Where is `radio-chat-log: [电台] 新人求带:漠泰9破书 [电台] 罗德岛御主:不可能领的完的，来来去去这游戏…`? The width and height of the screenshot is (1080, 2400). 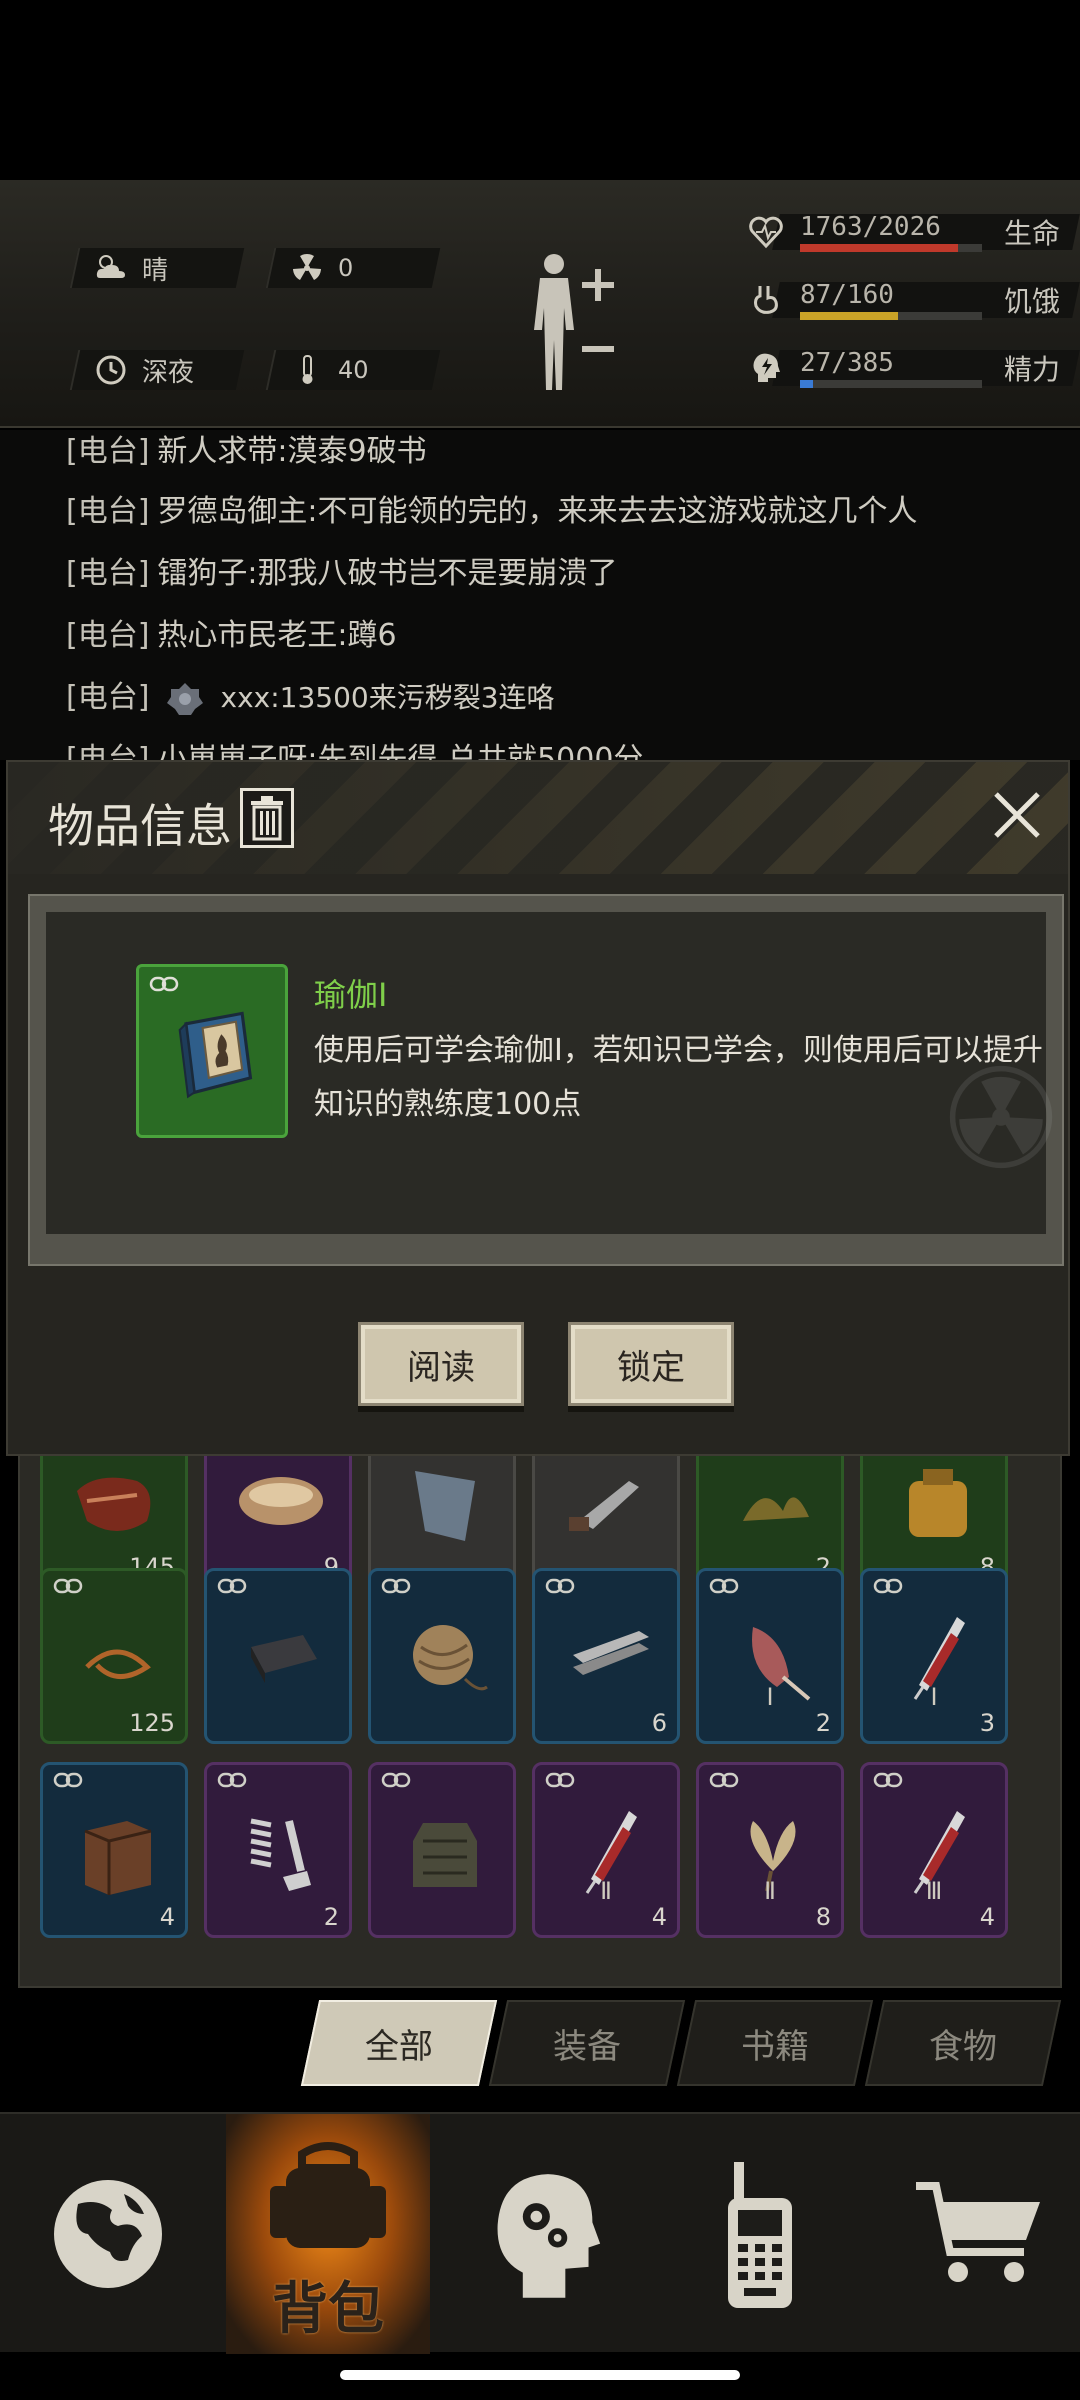 radio-chat-log: [电台] 新人求带:漠泰9破书 [电台] 罗德岛御主:不可能领的完的，来来去去这游戏… is located at coordinates (540, 595).